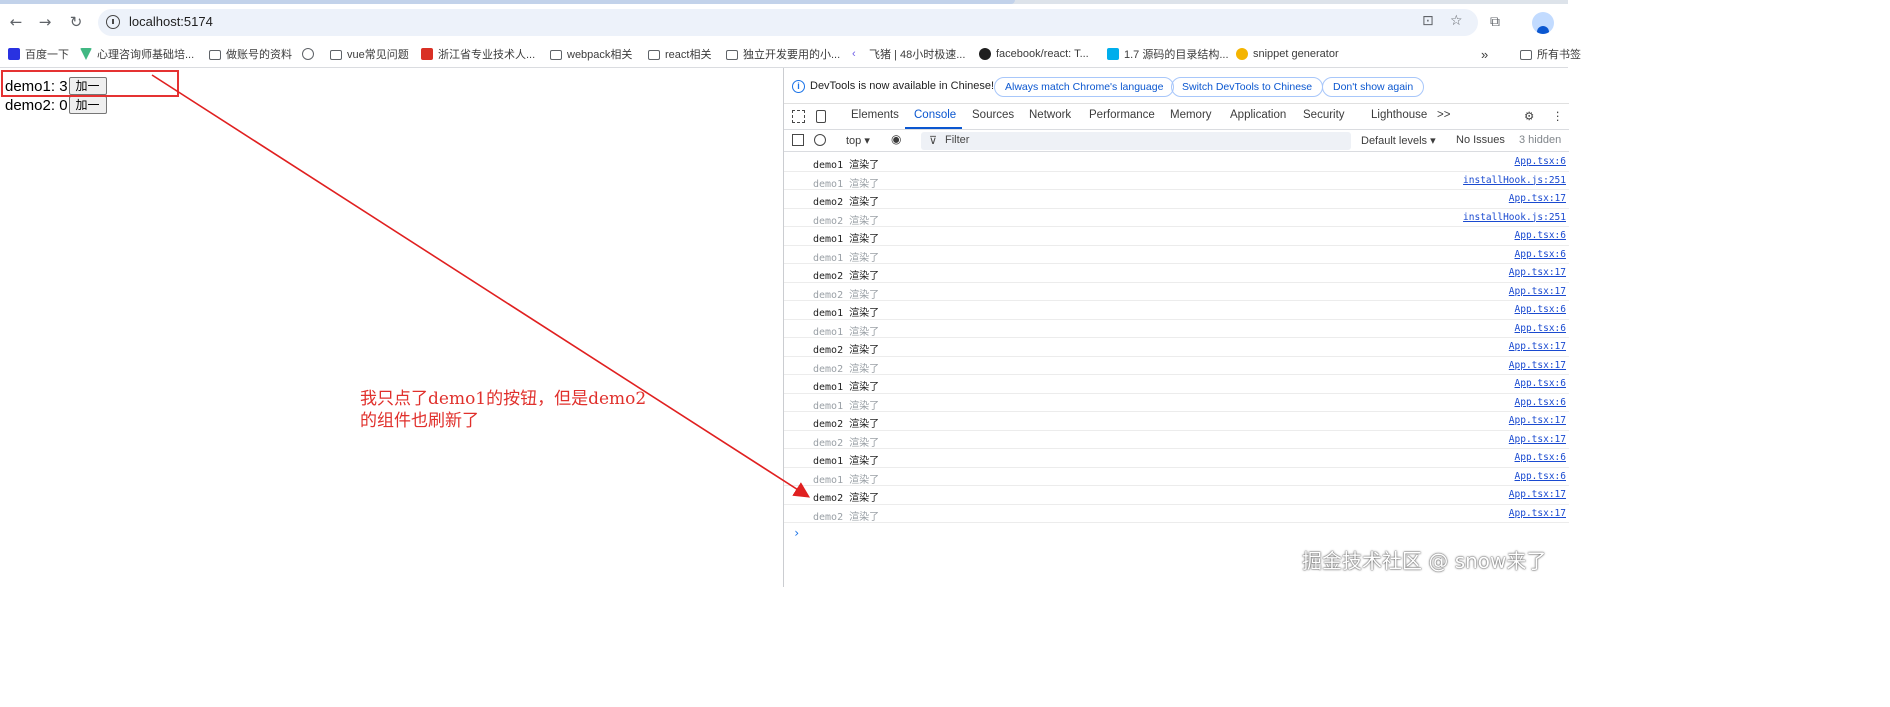  I want to click on bookmarks-overflow-icon: », so click(1484, 54).